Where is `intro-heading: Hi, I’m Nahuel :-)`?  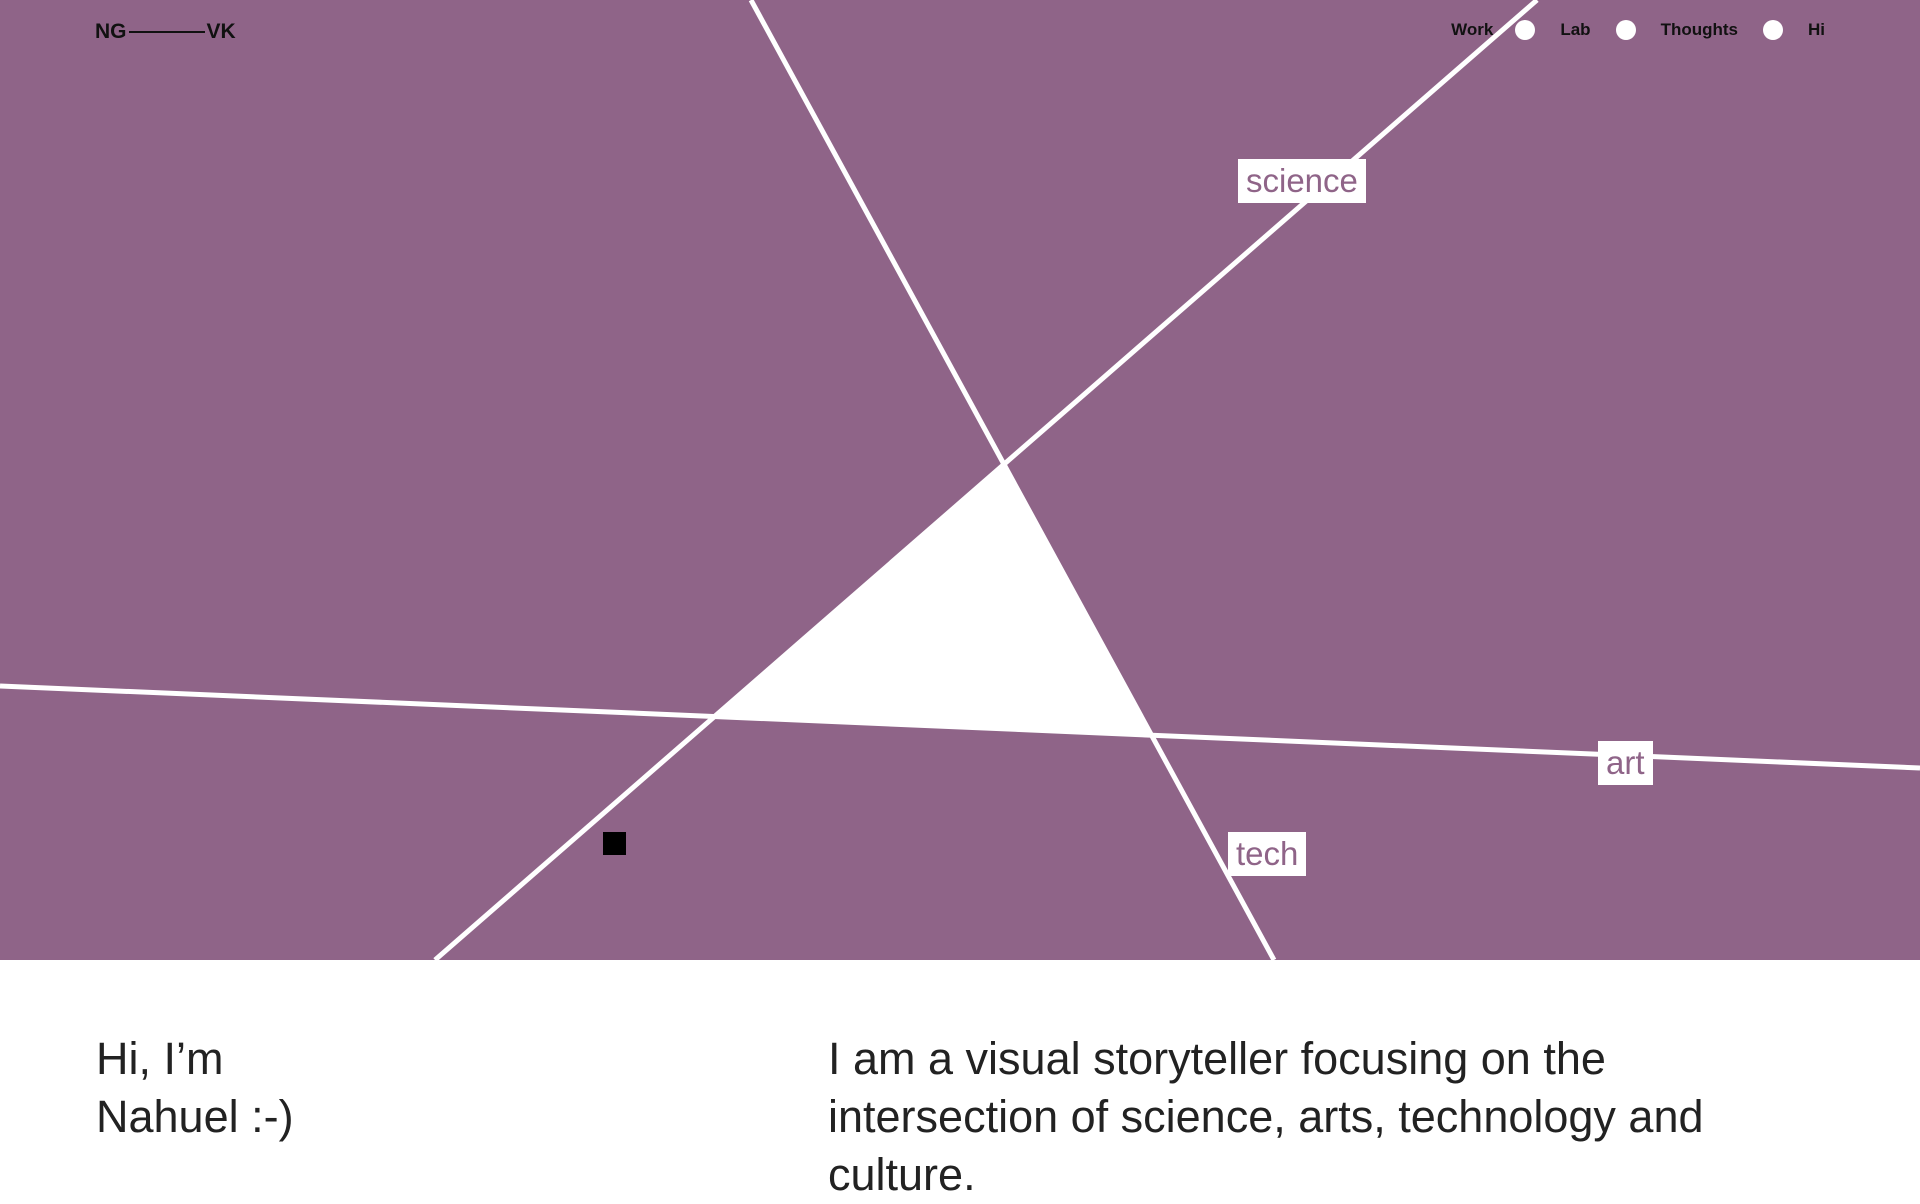
intro-heading: Hi, I’m Nahuel :-) is located at coordinates (356, 1088).